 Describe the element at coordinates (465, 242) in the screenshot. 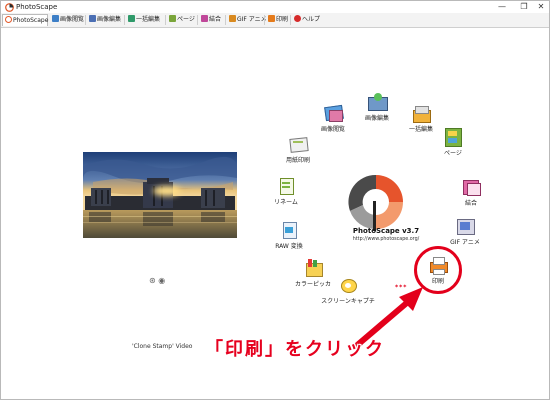

I see `menu-label: GIF アニメ` at that location.